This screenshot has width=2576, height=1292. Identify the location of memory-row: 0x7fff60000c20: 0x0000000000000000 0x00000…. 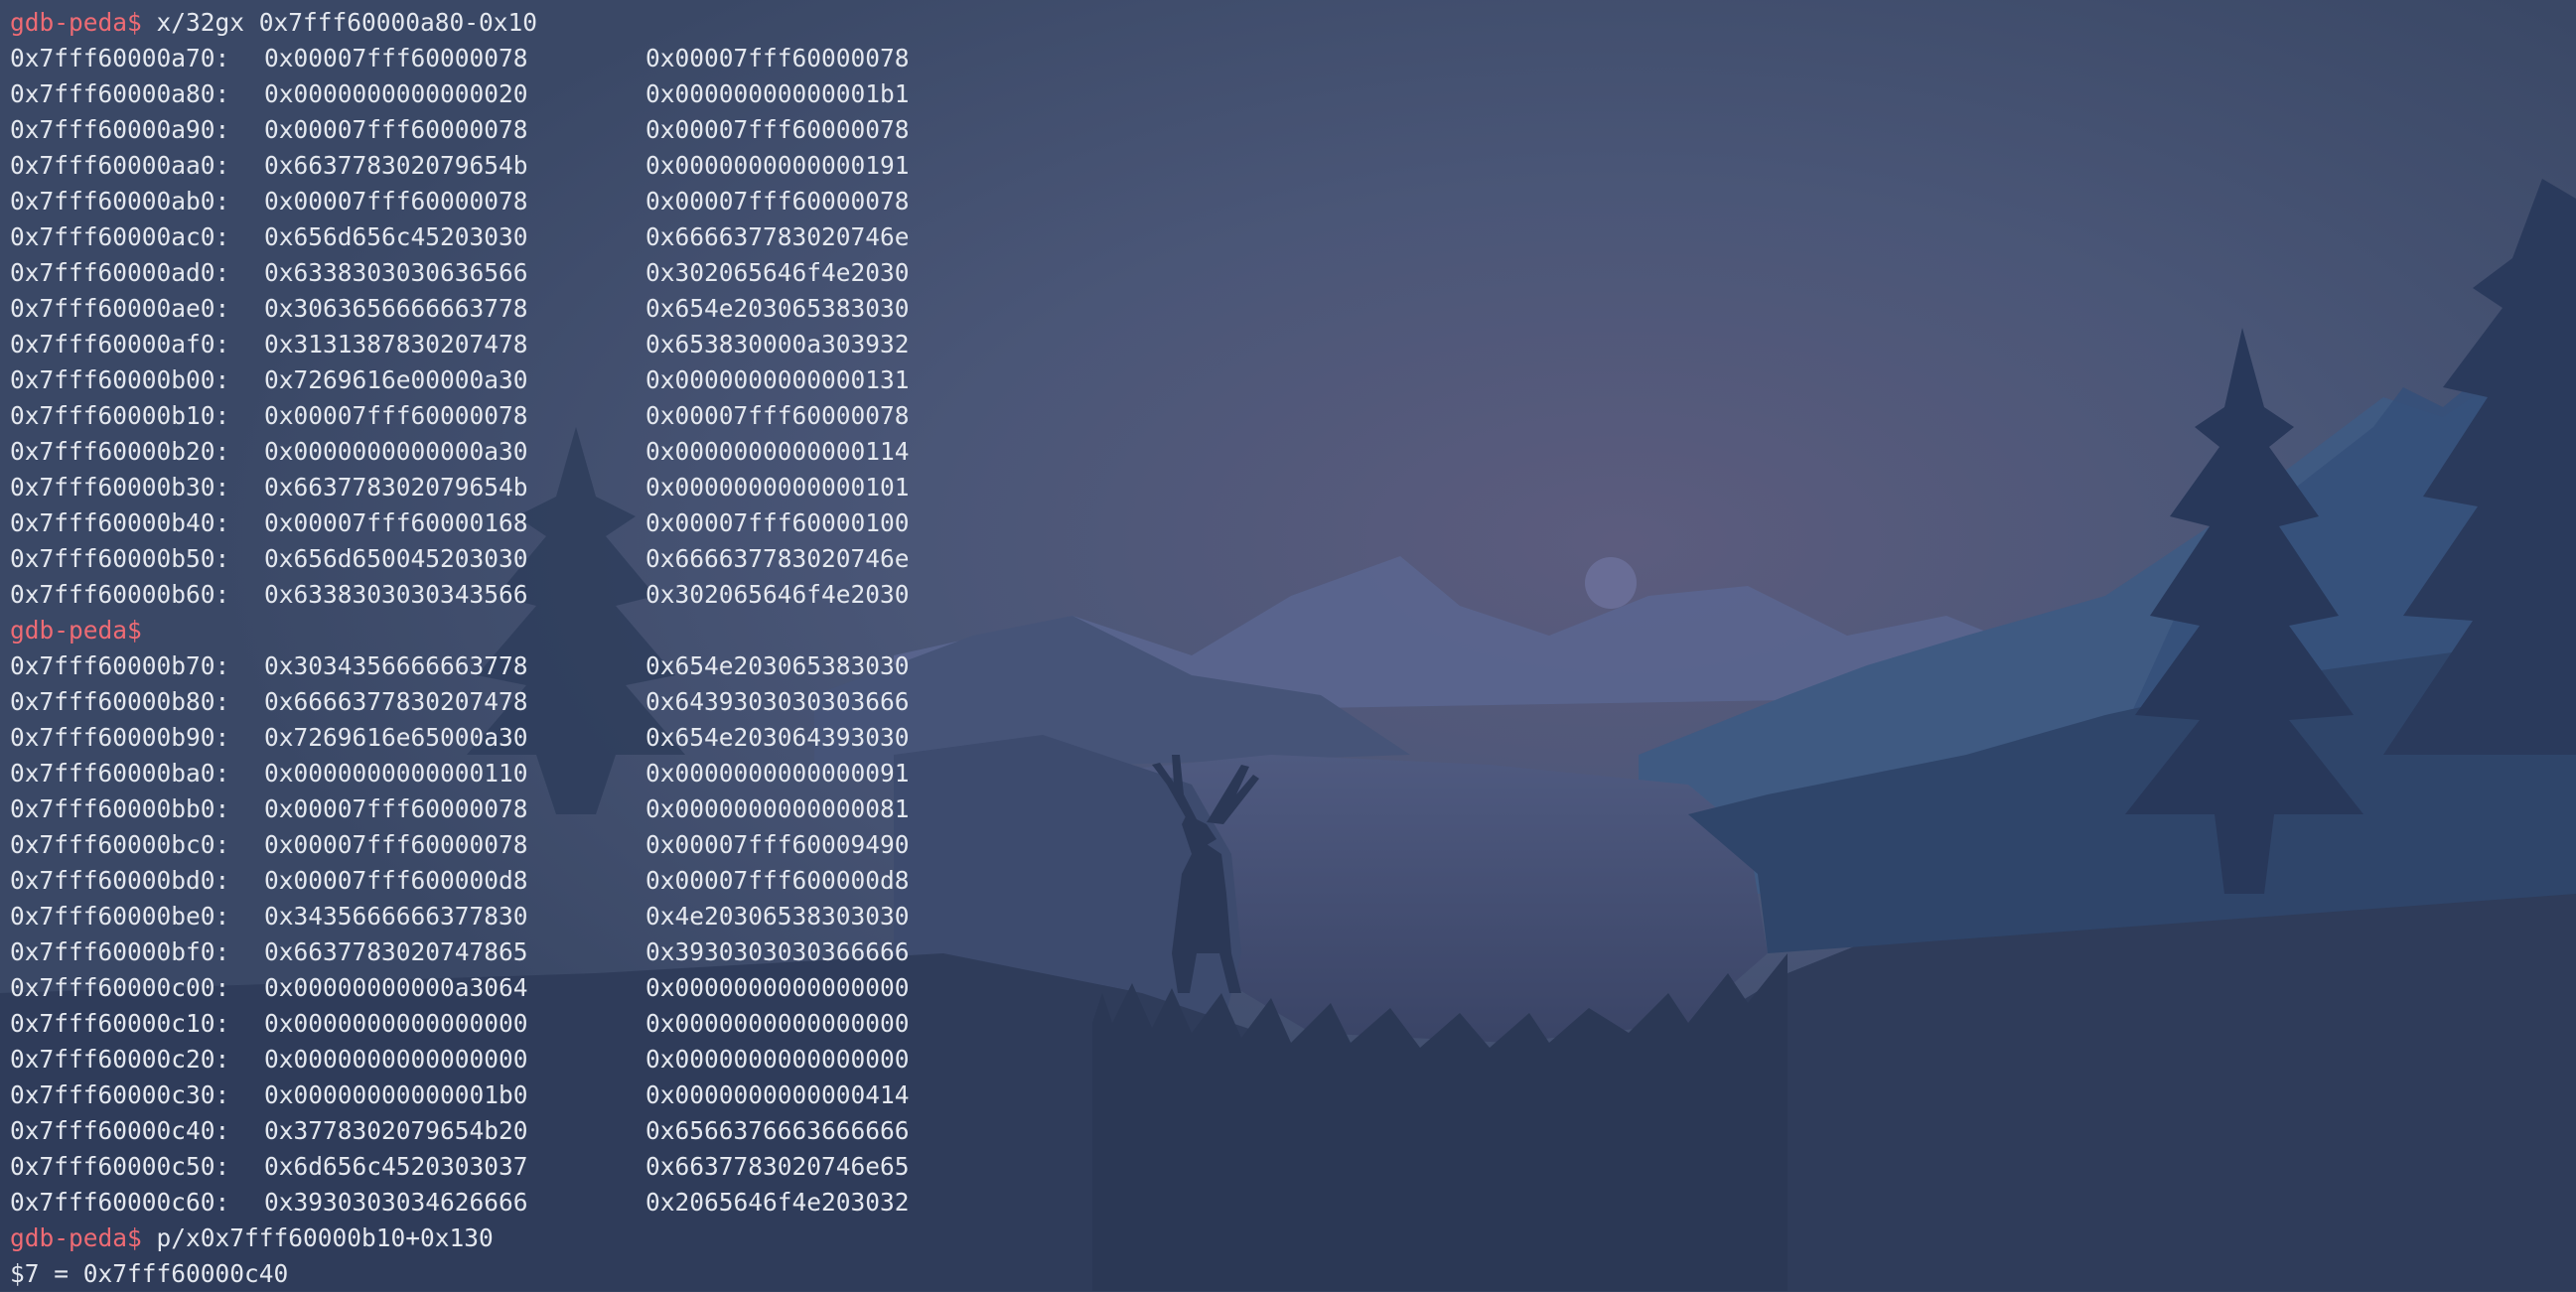
(460, 1059).